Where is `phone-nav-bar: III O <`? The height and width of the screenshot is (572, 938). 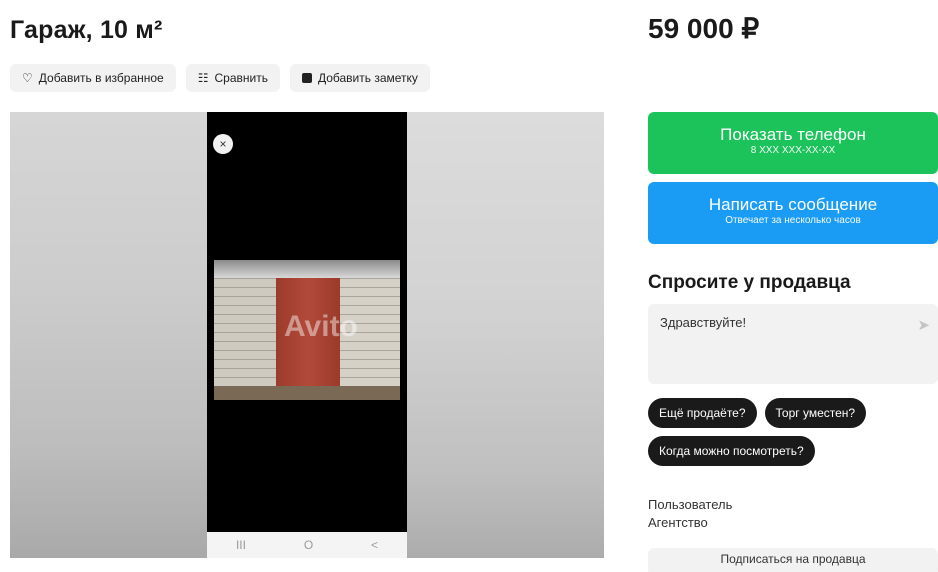
phone-nav-bar: III O < is located at coordinates (307, 545).